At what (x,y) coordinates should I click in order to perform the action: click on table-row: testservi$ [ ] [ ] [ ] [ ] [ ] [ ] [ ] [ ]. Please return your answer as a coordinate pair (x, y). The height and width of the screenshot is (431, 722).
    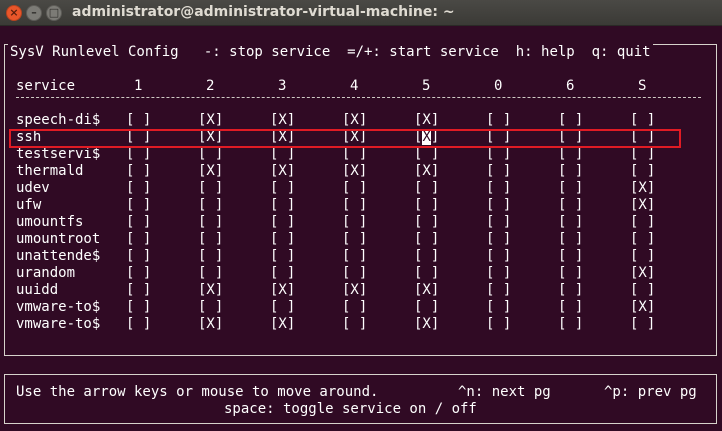
    Looking at the image, I should click on (361, 154).